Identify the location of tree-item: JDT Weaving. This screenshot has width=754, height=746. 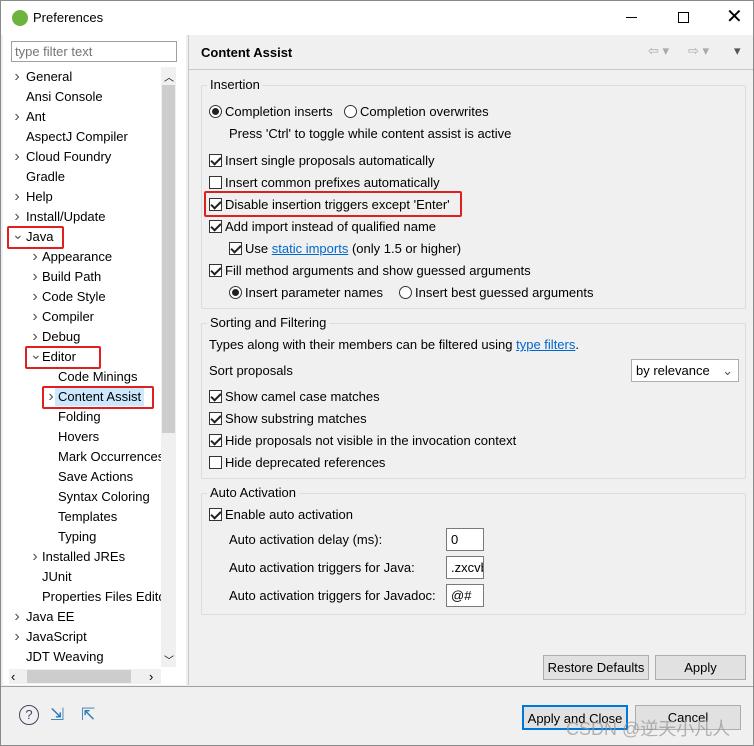
(84, 657).